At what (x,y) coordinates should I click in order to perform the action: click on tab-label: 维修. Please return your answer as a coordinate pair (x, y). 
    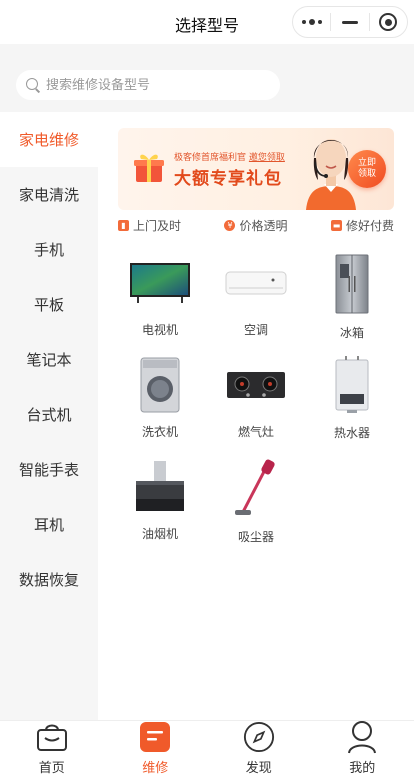
    Looking at the image, I should click on (155, 768).